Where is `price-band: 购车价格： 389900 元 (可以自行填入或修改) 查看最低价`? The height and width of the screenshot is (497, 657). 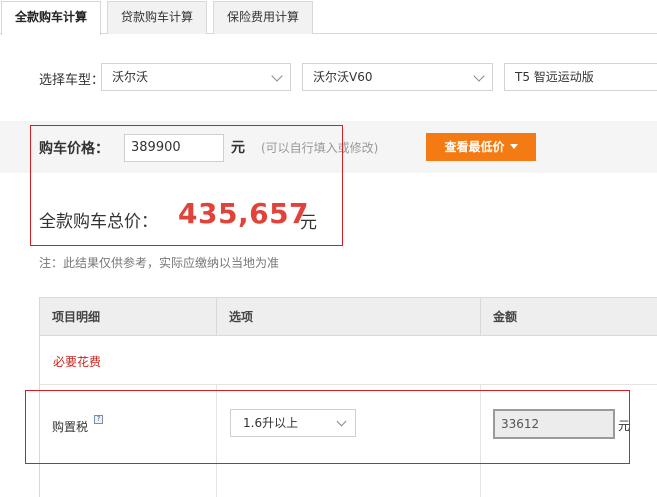 price-band: 购车价格： 389900 元 (可以自行填入或修改) 查看最低价 is located at coordinates (328, 147).